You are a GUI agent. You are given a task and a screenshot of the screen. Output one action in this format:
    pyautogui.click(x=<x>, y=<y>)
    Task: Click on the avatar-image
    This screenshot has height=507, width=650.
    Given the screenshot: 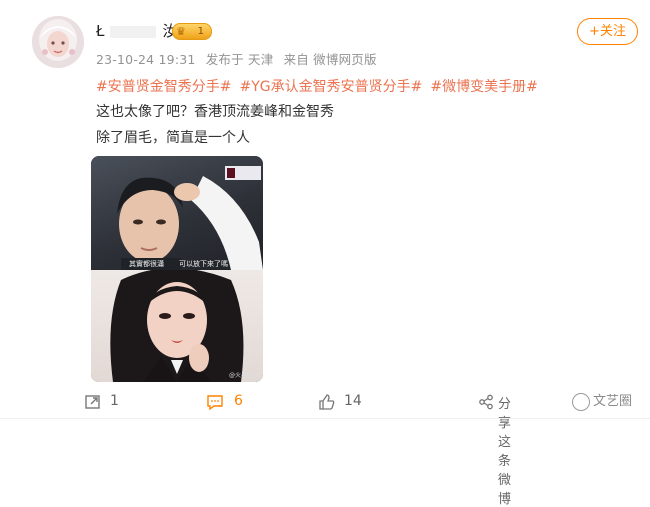 What is the action you would take?
    pyautogui.click(x=58, y=42)
    